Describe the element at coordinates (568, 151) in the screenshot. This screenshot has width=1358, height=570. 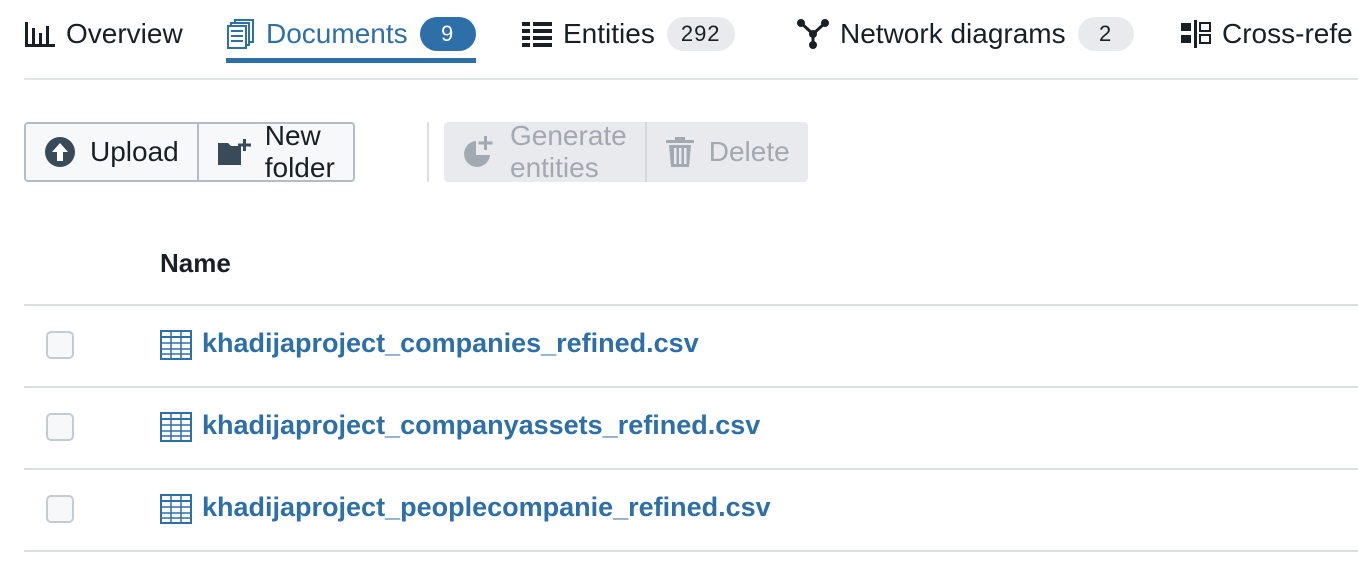
I see `generate-entities-button-label: Generate entities` at that location.